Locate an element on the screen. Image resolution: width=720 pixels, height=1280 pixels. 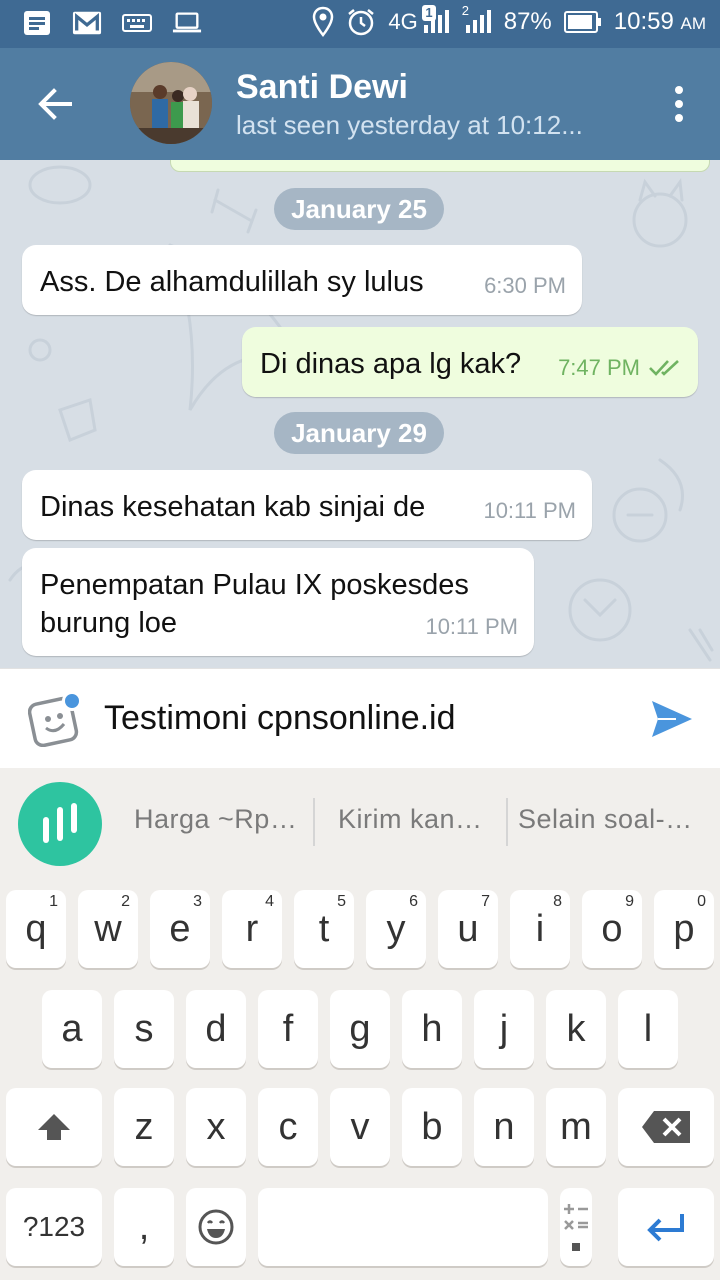
key-label: u is located at coordinates (468, 929).